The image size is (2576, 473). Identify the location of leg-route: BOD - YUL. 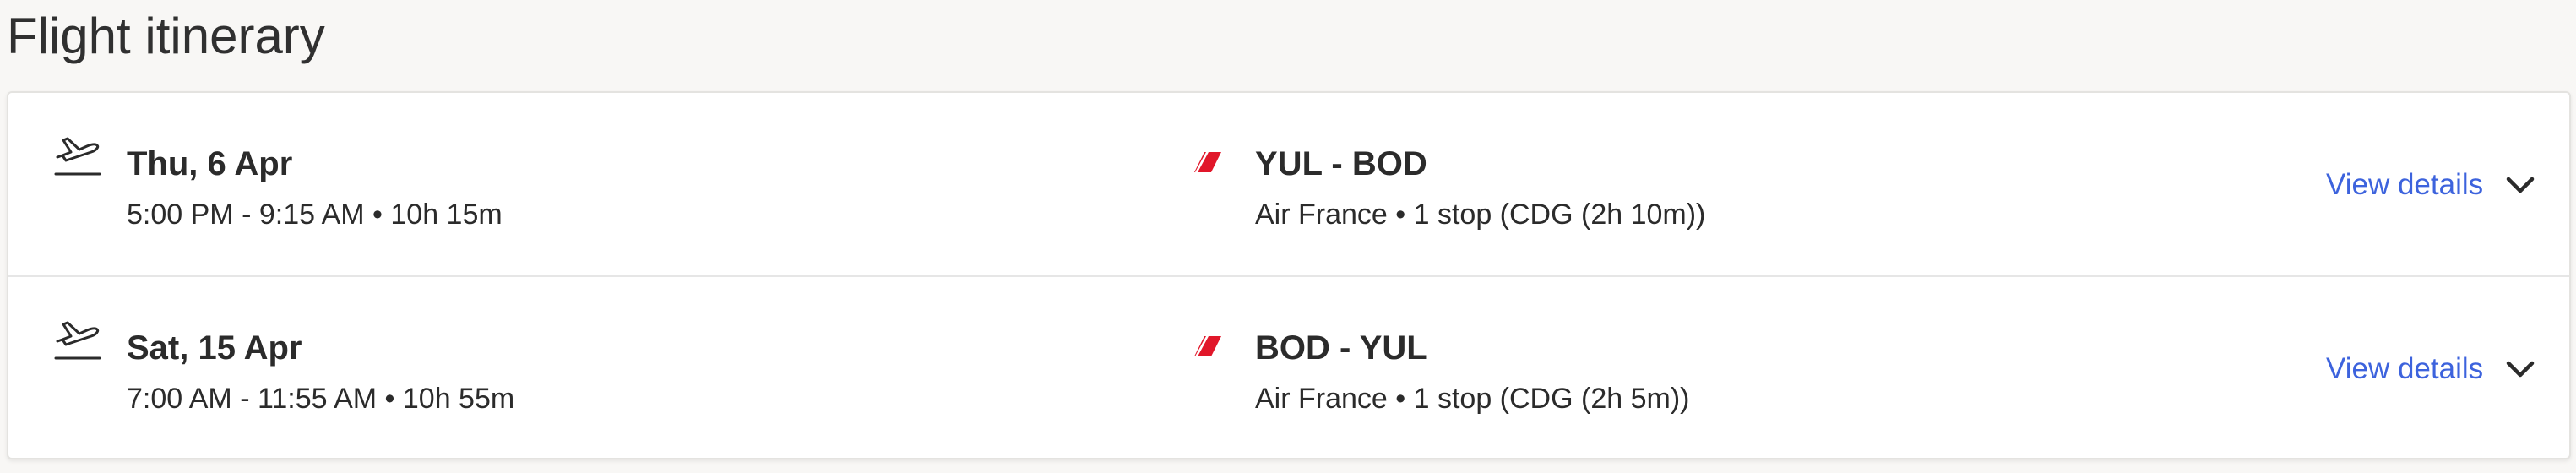
(1341, 348).